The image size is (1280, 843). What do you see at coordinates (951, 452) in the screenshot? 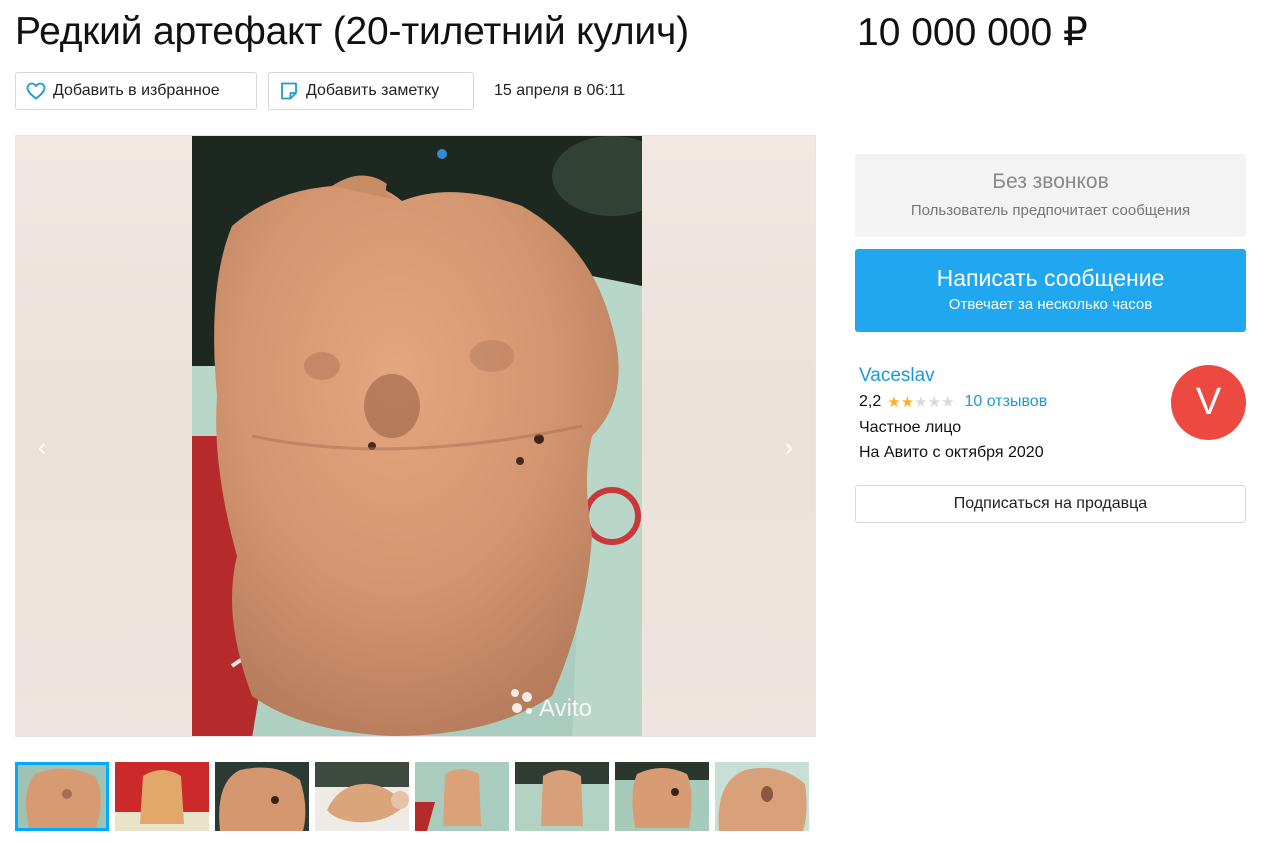
I see `seller-since: На Авито с октября 2020` at bounding box center [951, 452].